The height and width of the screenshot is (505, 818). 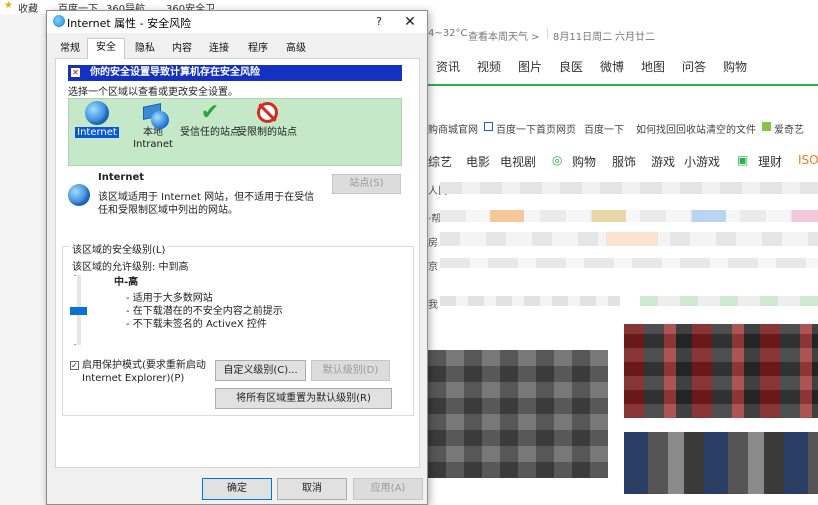 What do you see at coordinates (219, 49) in the screenshot?
I see `tab-connections: 连接` at bounding box center [219, 49].